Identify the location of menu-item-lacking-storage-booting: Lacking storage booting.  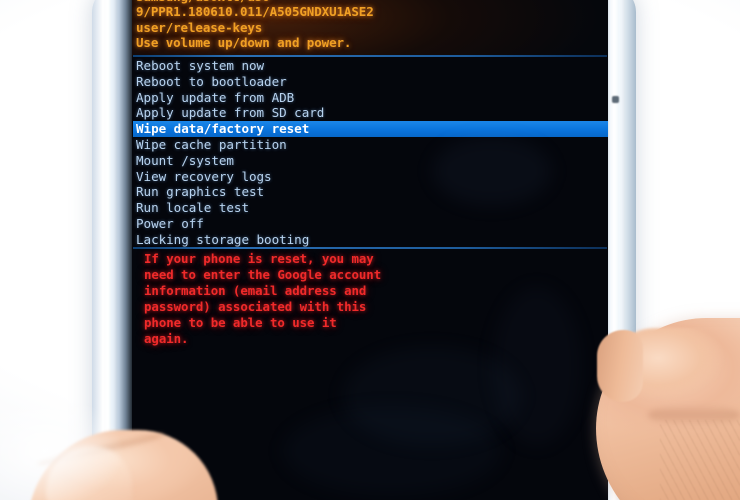
(370, 240).